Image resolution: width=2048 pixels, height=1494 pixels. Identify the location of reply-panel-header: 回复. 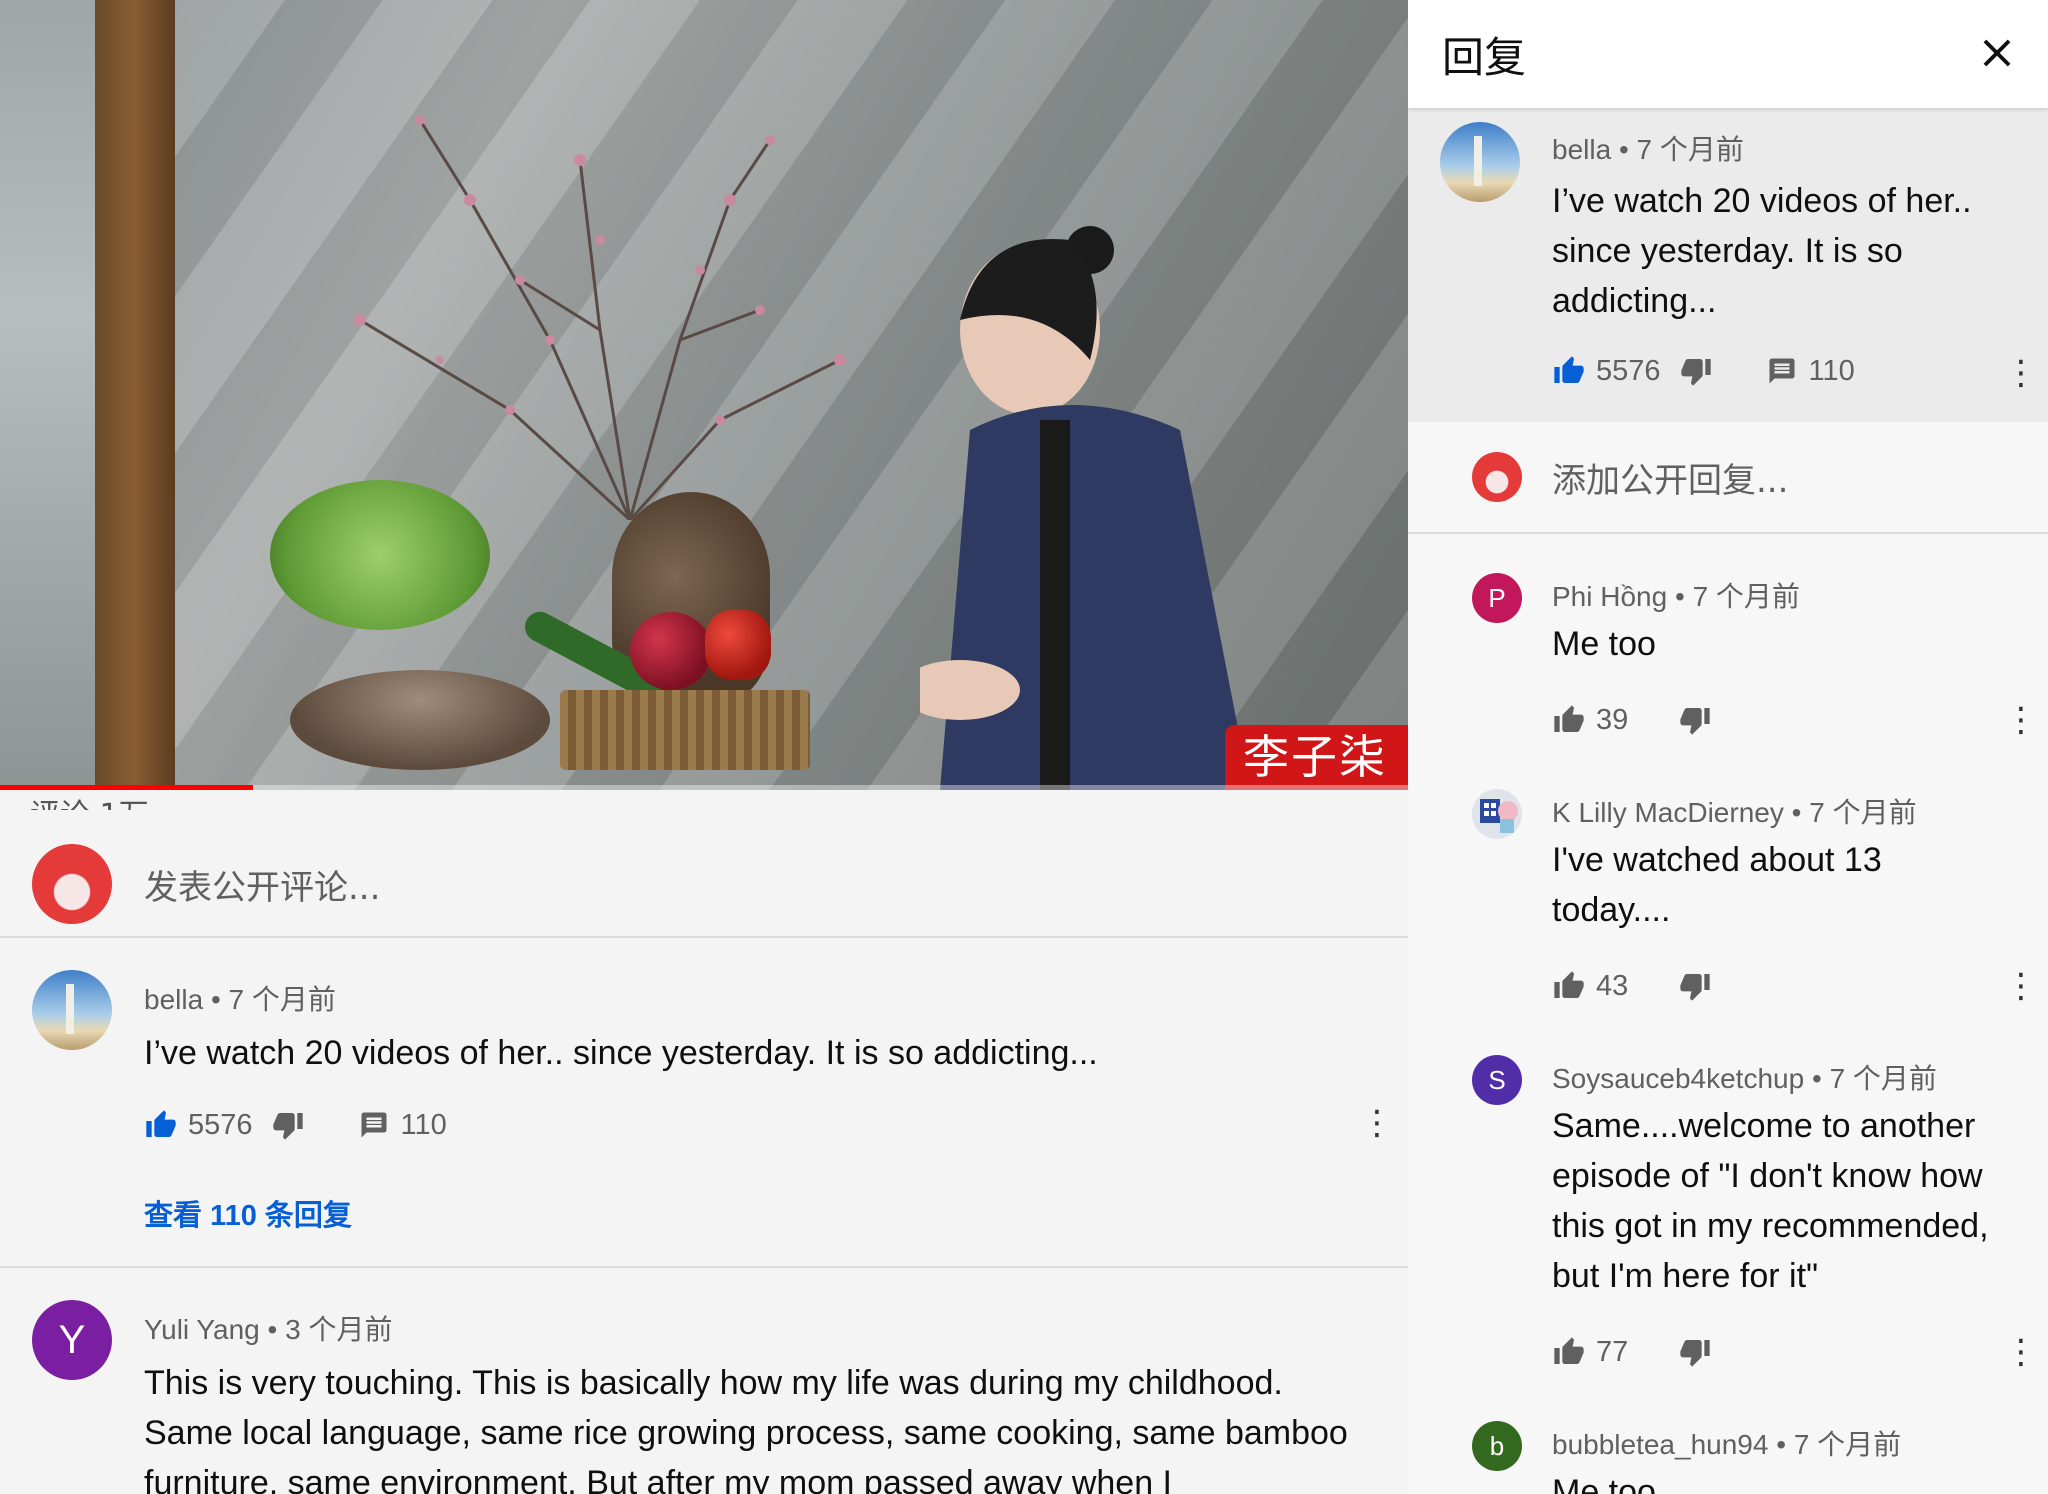
(1728, 54).